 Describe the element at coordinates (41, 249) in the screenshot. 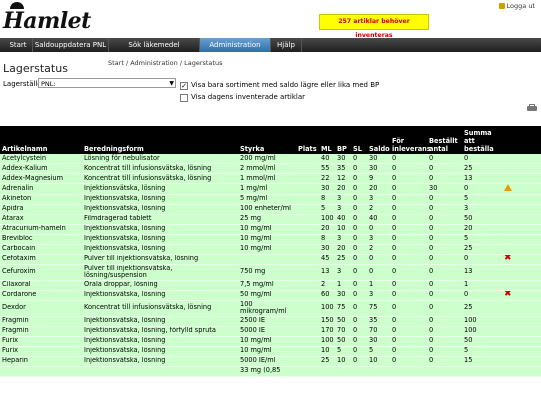

I see `table-cell: Carbocain` at that location.